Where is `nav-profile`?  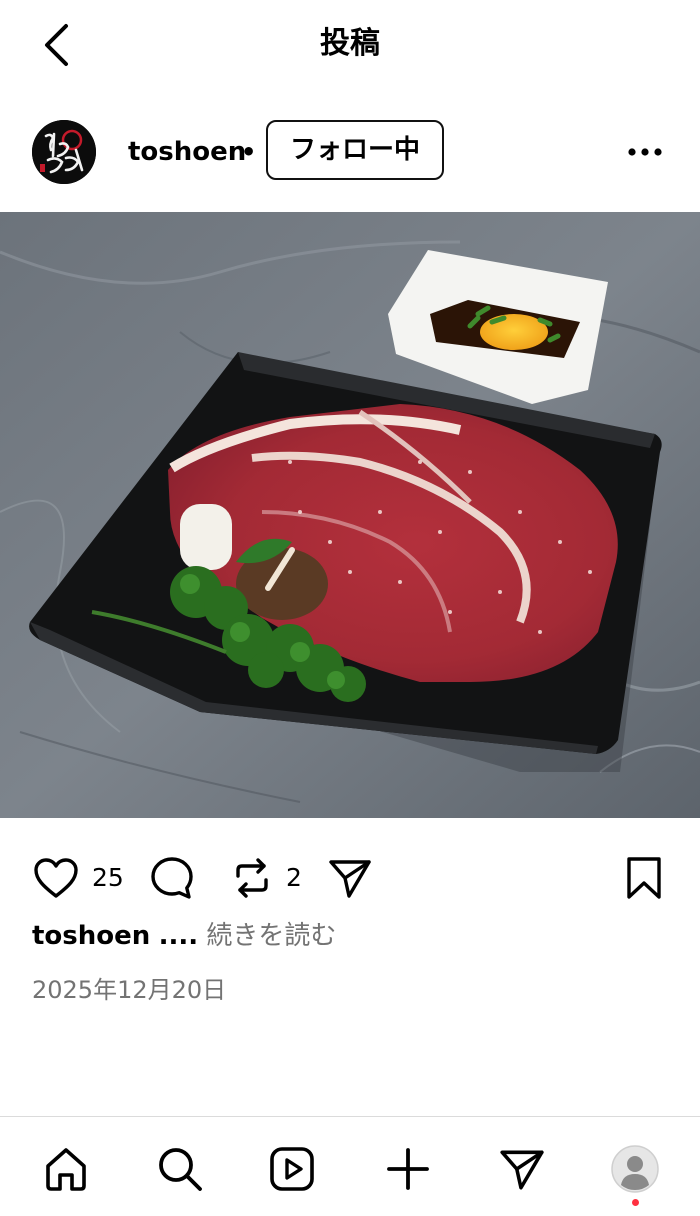 nav-profile is located at coordinates (635, 1169).